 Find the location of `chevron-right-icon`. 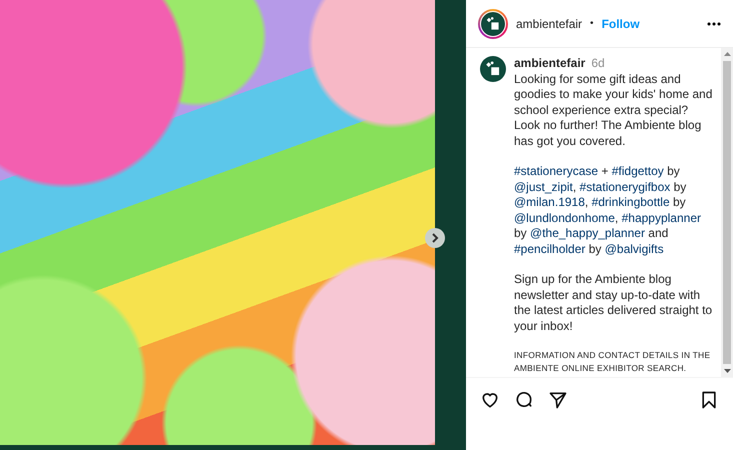

chevron-right-icon is located at coordinates (435, 238).